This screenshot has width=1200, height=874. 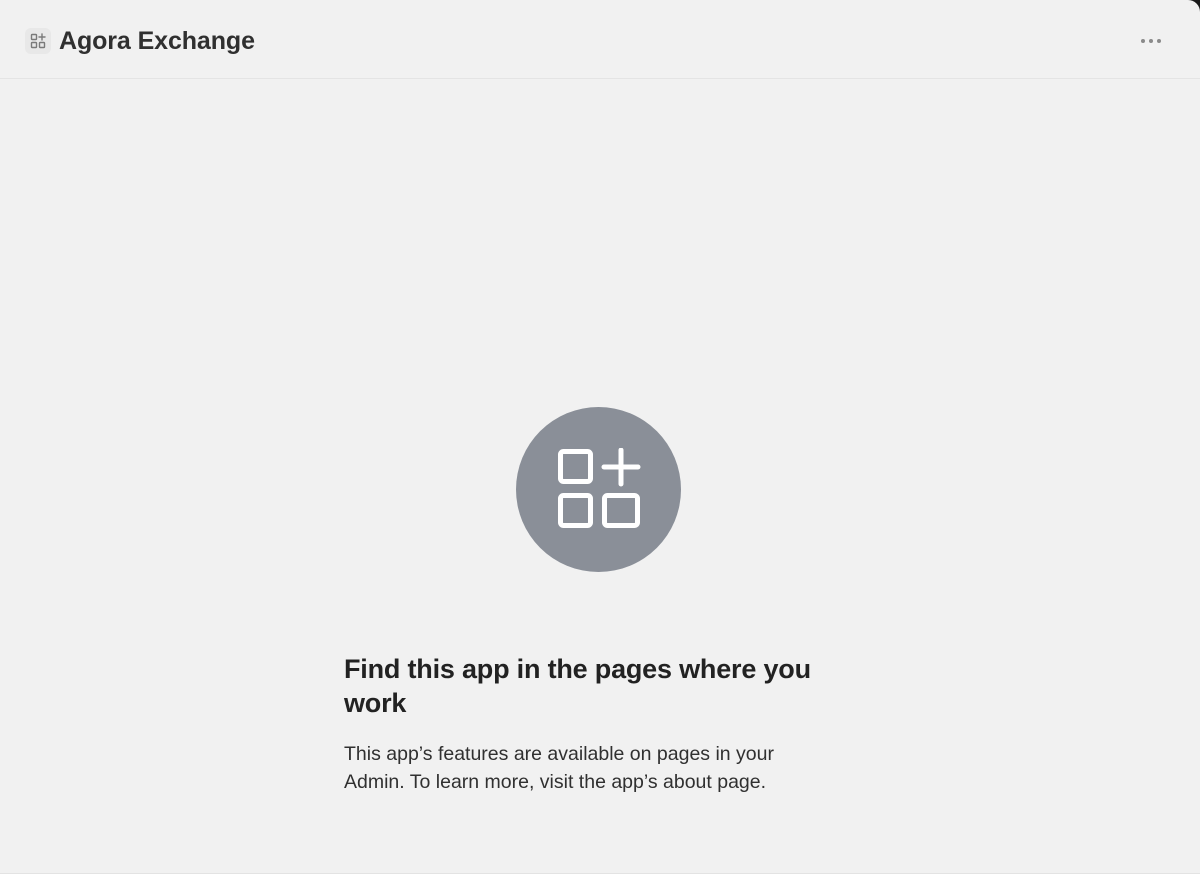 I want to click on more-actions-button, so click(x=1151, y=41).